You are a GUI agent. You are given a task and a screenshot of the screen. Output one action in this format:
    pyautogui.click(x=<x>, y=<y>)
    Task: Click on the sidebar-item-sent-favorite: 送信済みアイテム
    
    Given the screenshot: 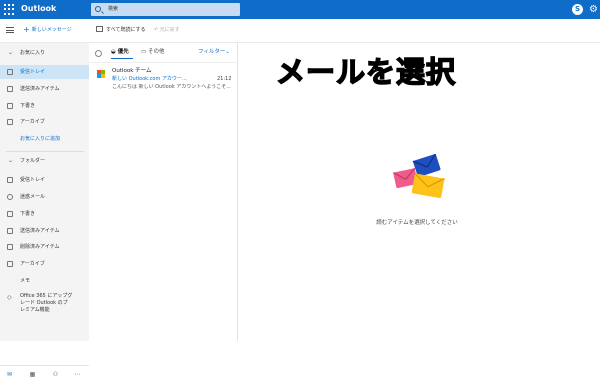 What is the action you would take?
    pyautogui.click(x=44, y=89)
    